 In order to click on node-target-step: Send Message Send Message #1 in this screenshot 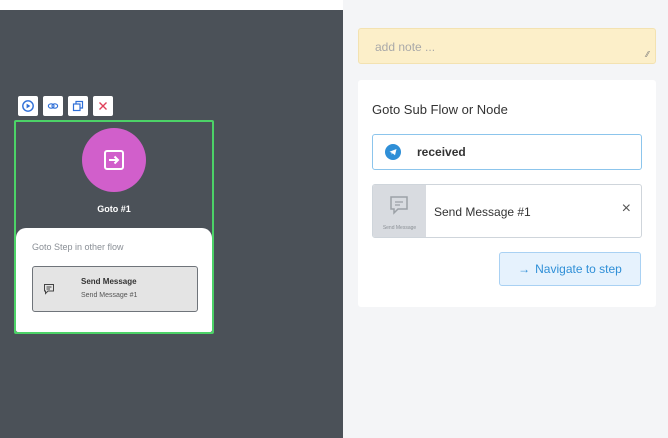, I will do `click(115, 289)`.